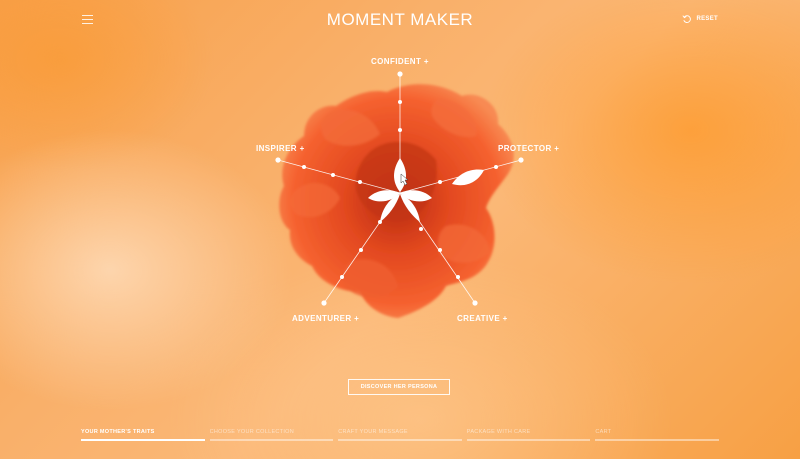  I want to click on step-label: CHOOSE YOUR COLLECTION, so click(252, 432).